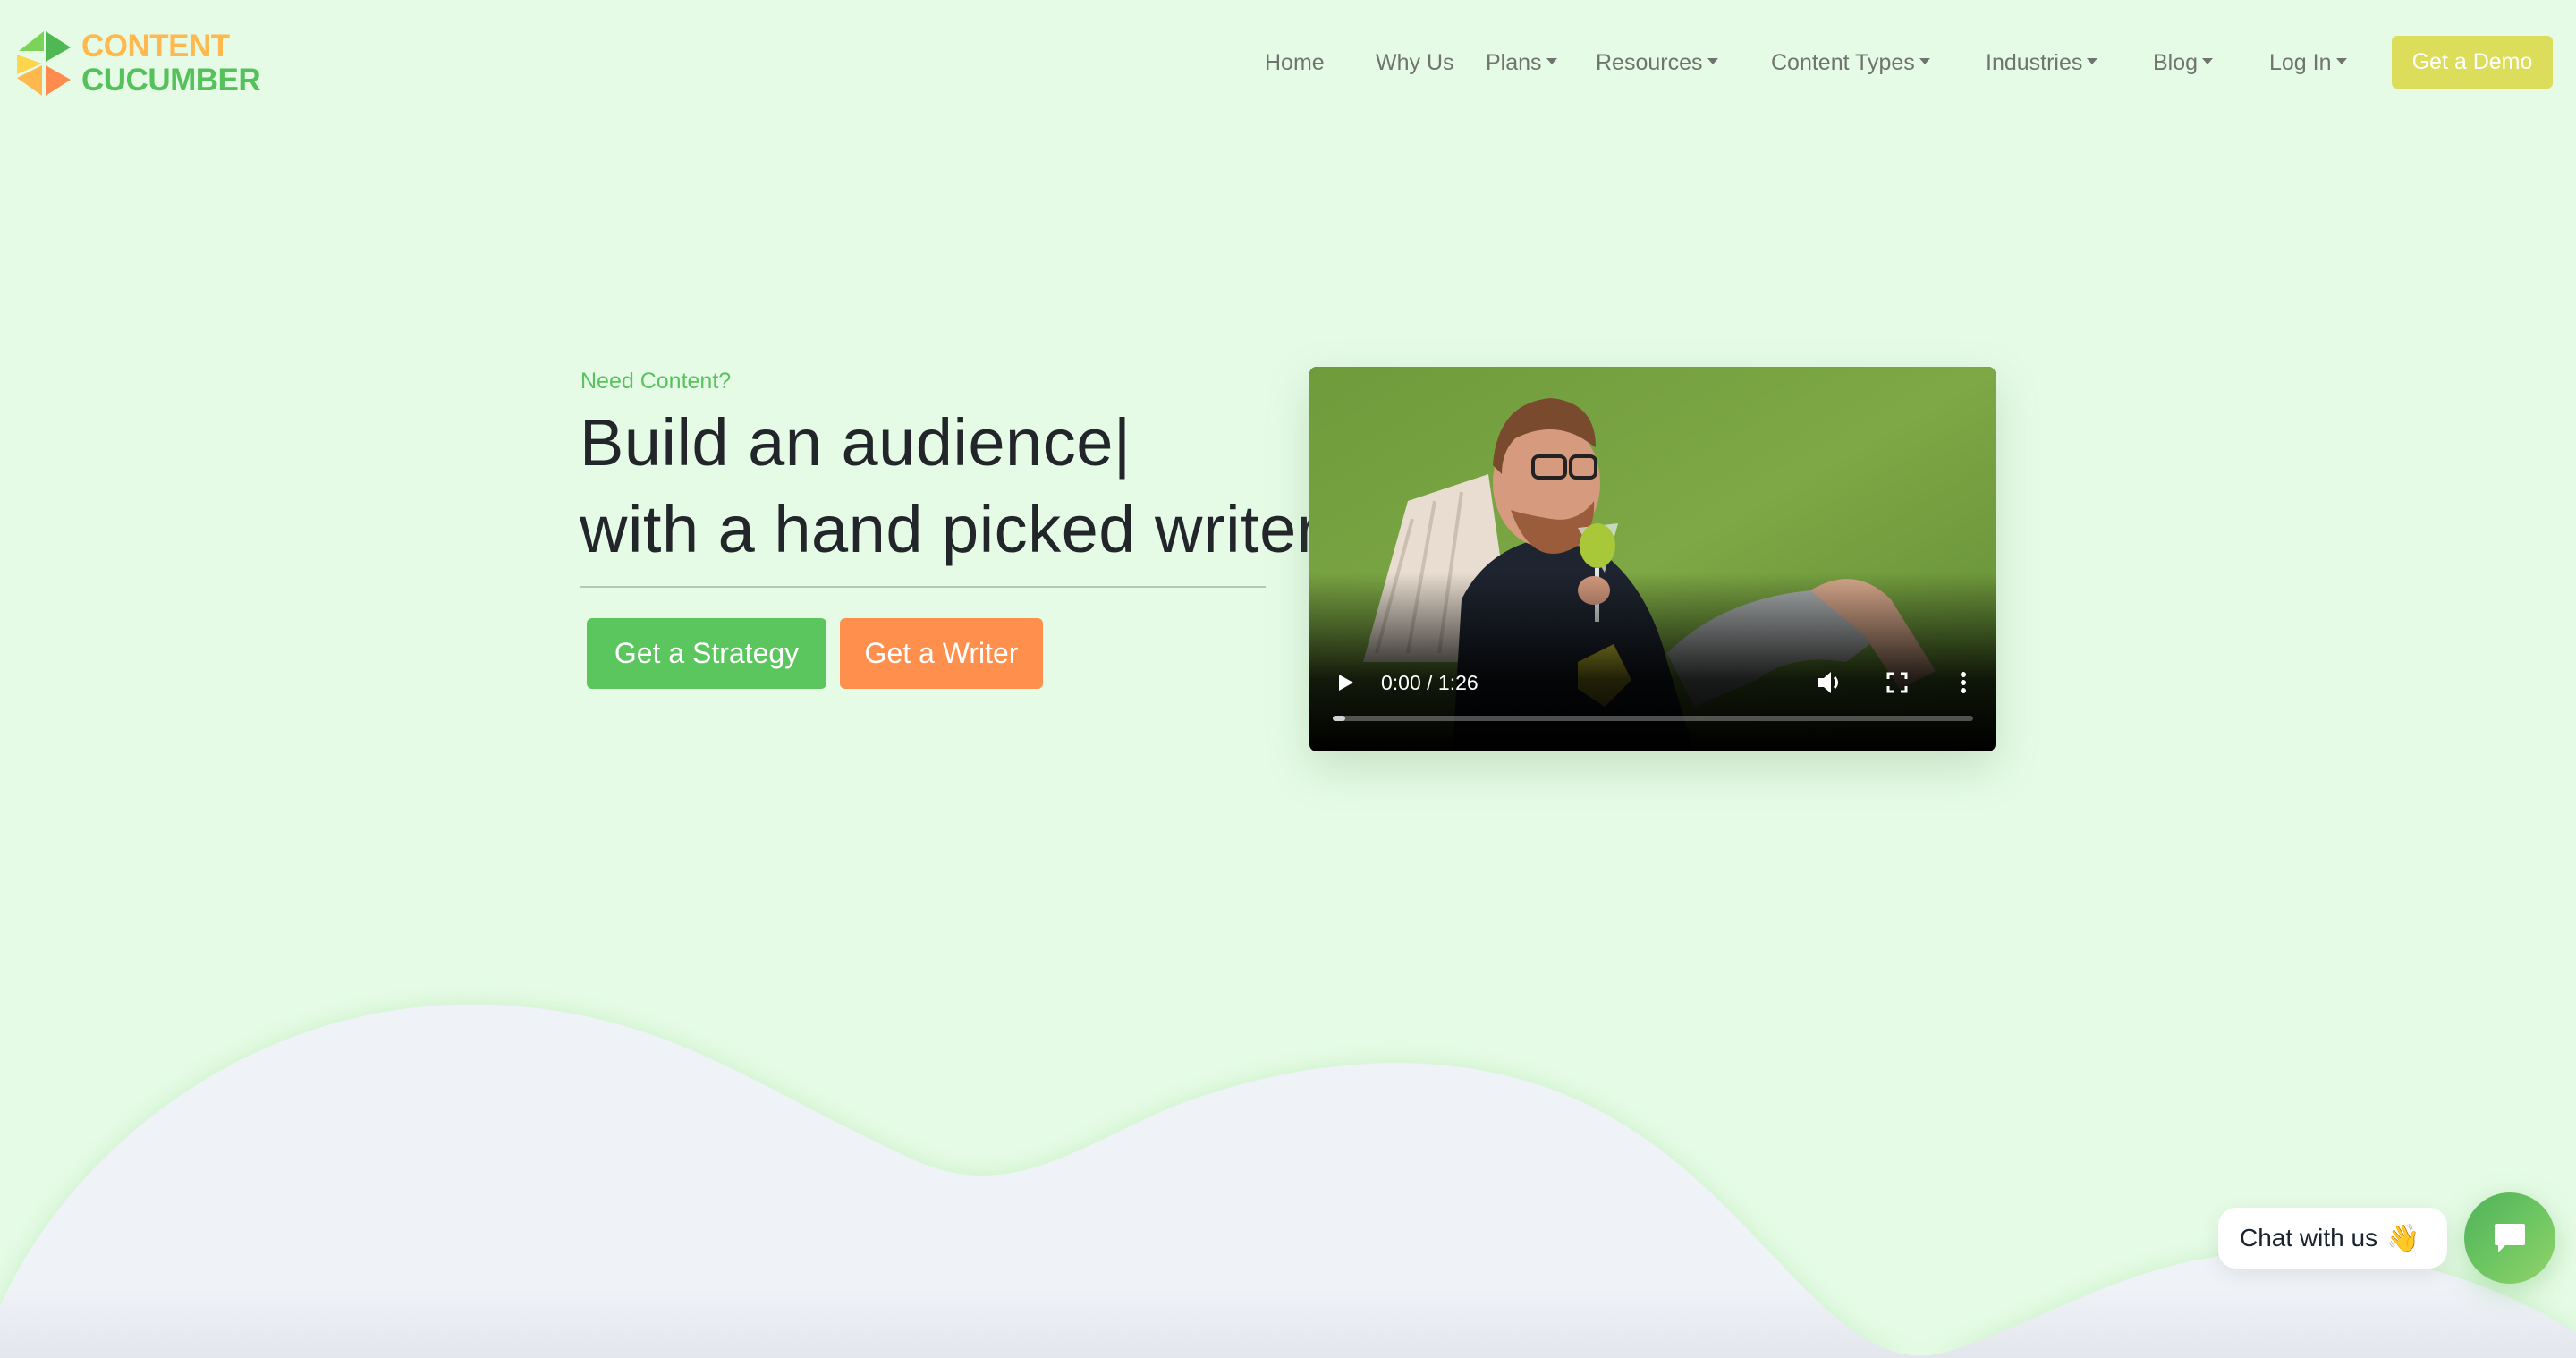 The image size is (2576, 1358). Describe the element at coordinates (2176, 62) in the screenshot. I see `nav-item-label: Blog` at that location.